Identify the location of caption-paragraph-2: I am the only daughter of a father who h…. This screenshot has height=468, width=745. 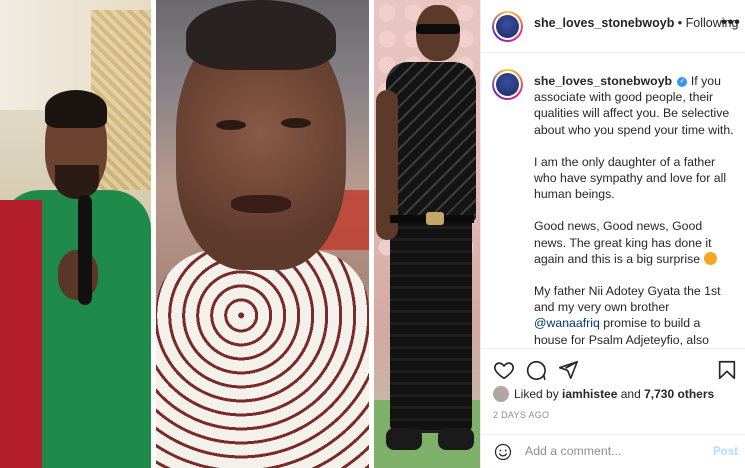
(630, 178).